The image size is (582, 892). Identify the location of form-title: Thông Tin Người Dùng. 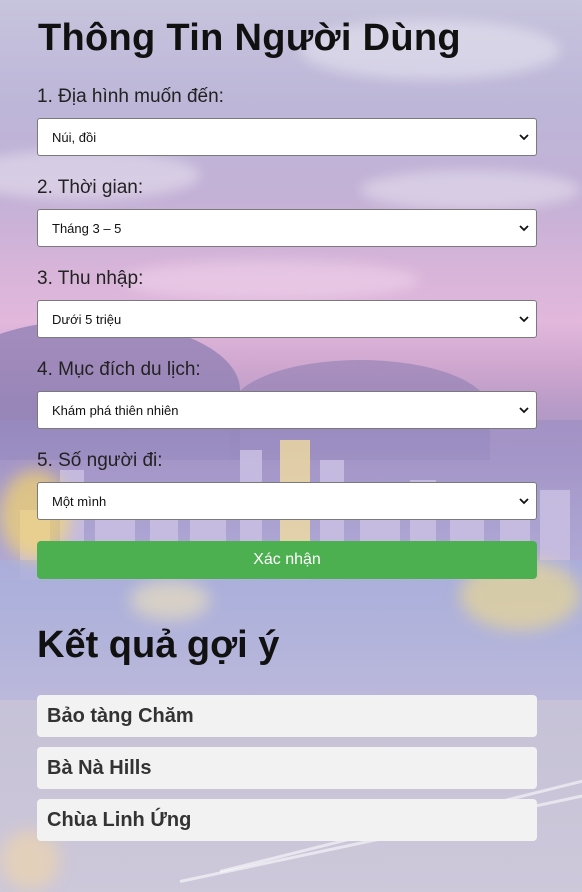
(249, 38).